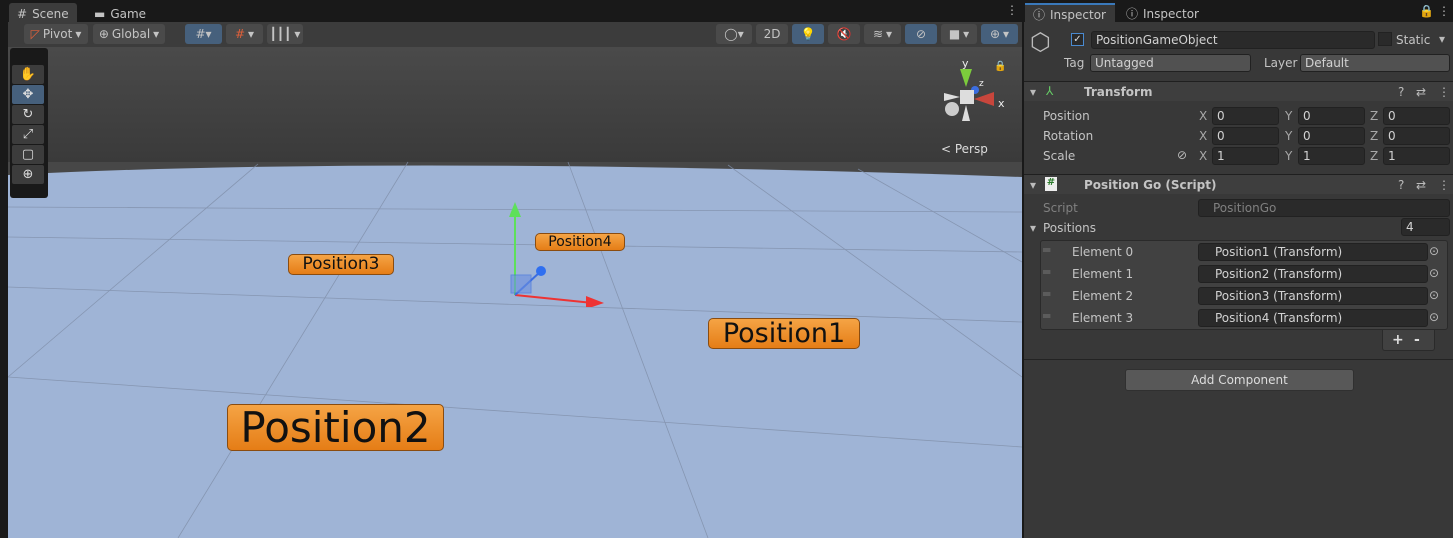 This screenshot has width=1453, height=538. What do you see at coordinates (959, 34) in the screenshot?
I see `camera-dropdown: ■ ▾` at bounding box center [959, 34].